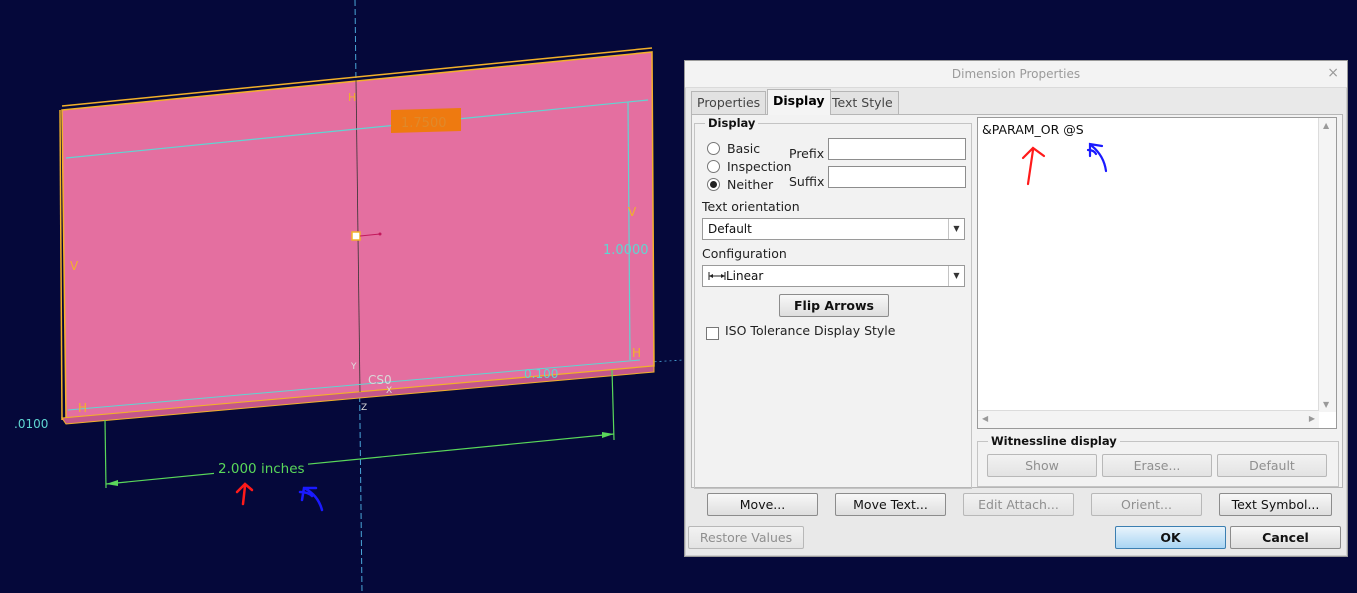  What do you see at coordinates (717, 276) in the screenshot?
I see `linear-dimension-icon` at bounding box center [717, 276].